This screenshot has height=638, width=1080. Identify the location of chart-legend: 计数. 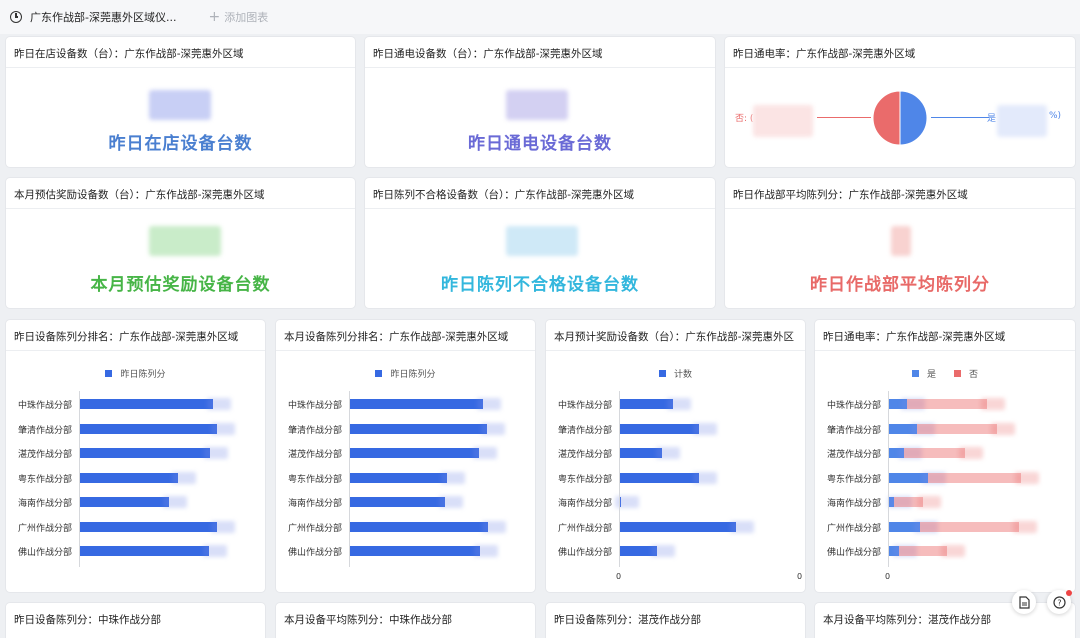
(675, 373).